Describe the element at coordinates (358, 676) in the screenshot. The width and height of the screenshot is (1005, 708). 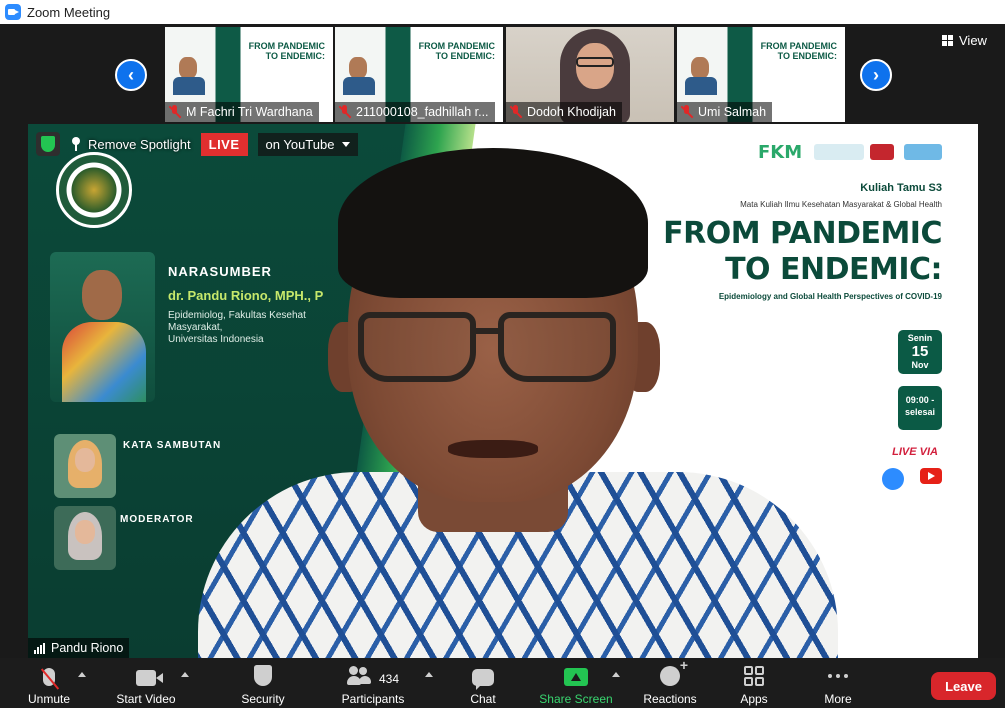
I see `participants-icon` at that location.